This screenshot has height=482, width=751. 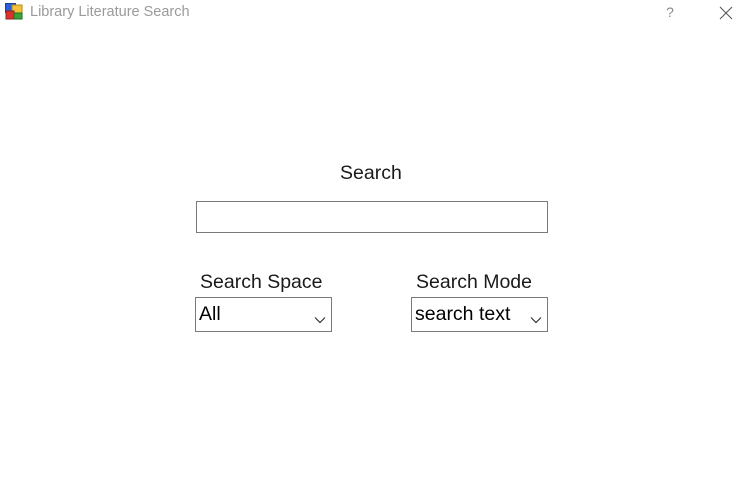 What do you see at coordinates (670, 12) in the screenshot?
I see `help-icon: ?` at bounding box center [670, 12].